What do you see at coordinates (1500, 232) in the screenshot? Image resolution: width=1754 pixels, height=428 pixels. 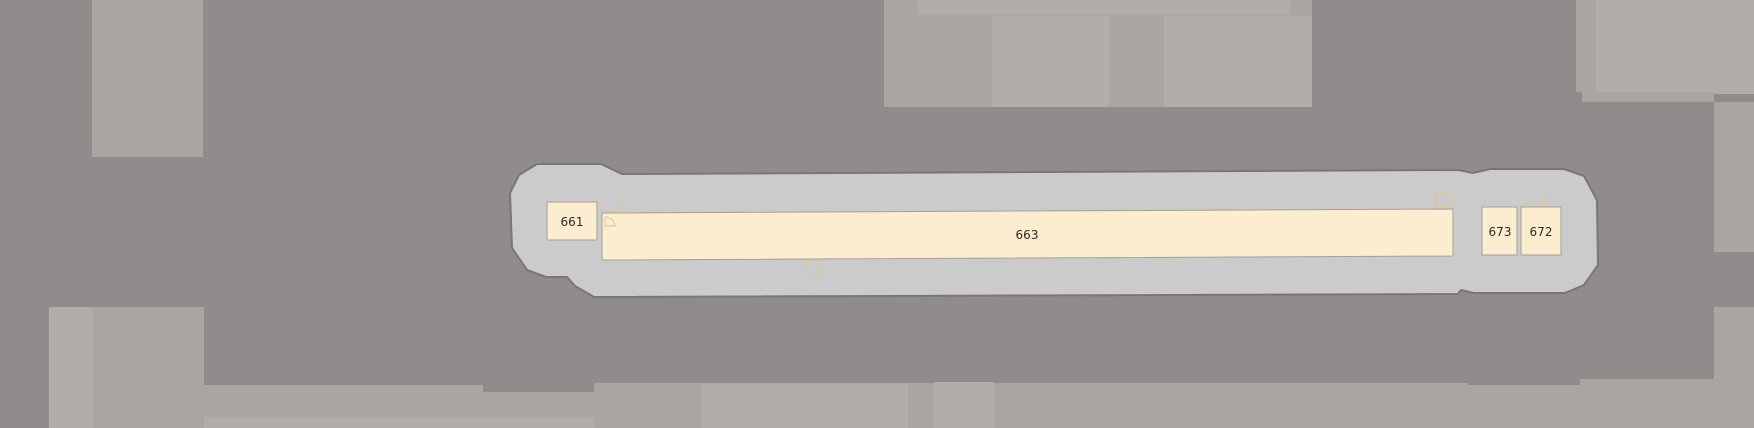 I see `room-label-673: 673` at bounding box center [1500, 232].